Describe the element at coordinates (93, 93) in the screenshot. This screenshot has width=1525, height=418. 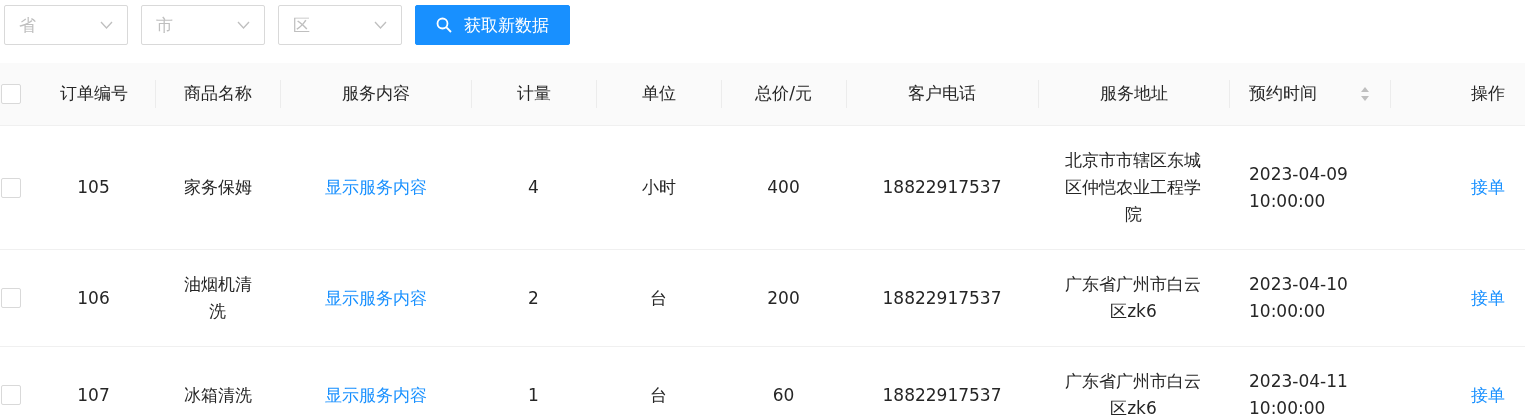
I see `column-header: 订单编号` at that location.